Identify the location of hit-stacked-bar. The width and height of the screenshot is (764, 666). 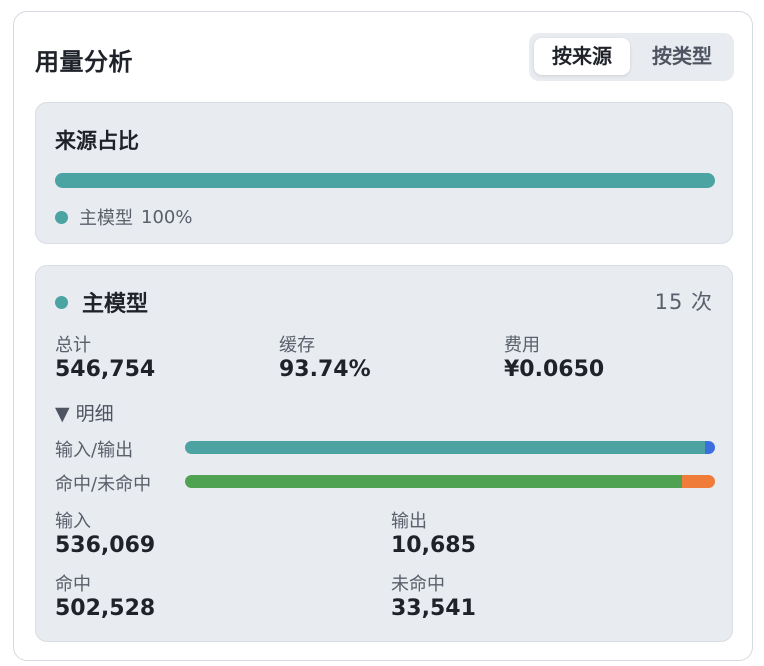
(450, 481).